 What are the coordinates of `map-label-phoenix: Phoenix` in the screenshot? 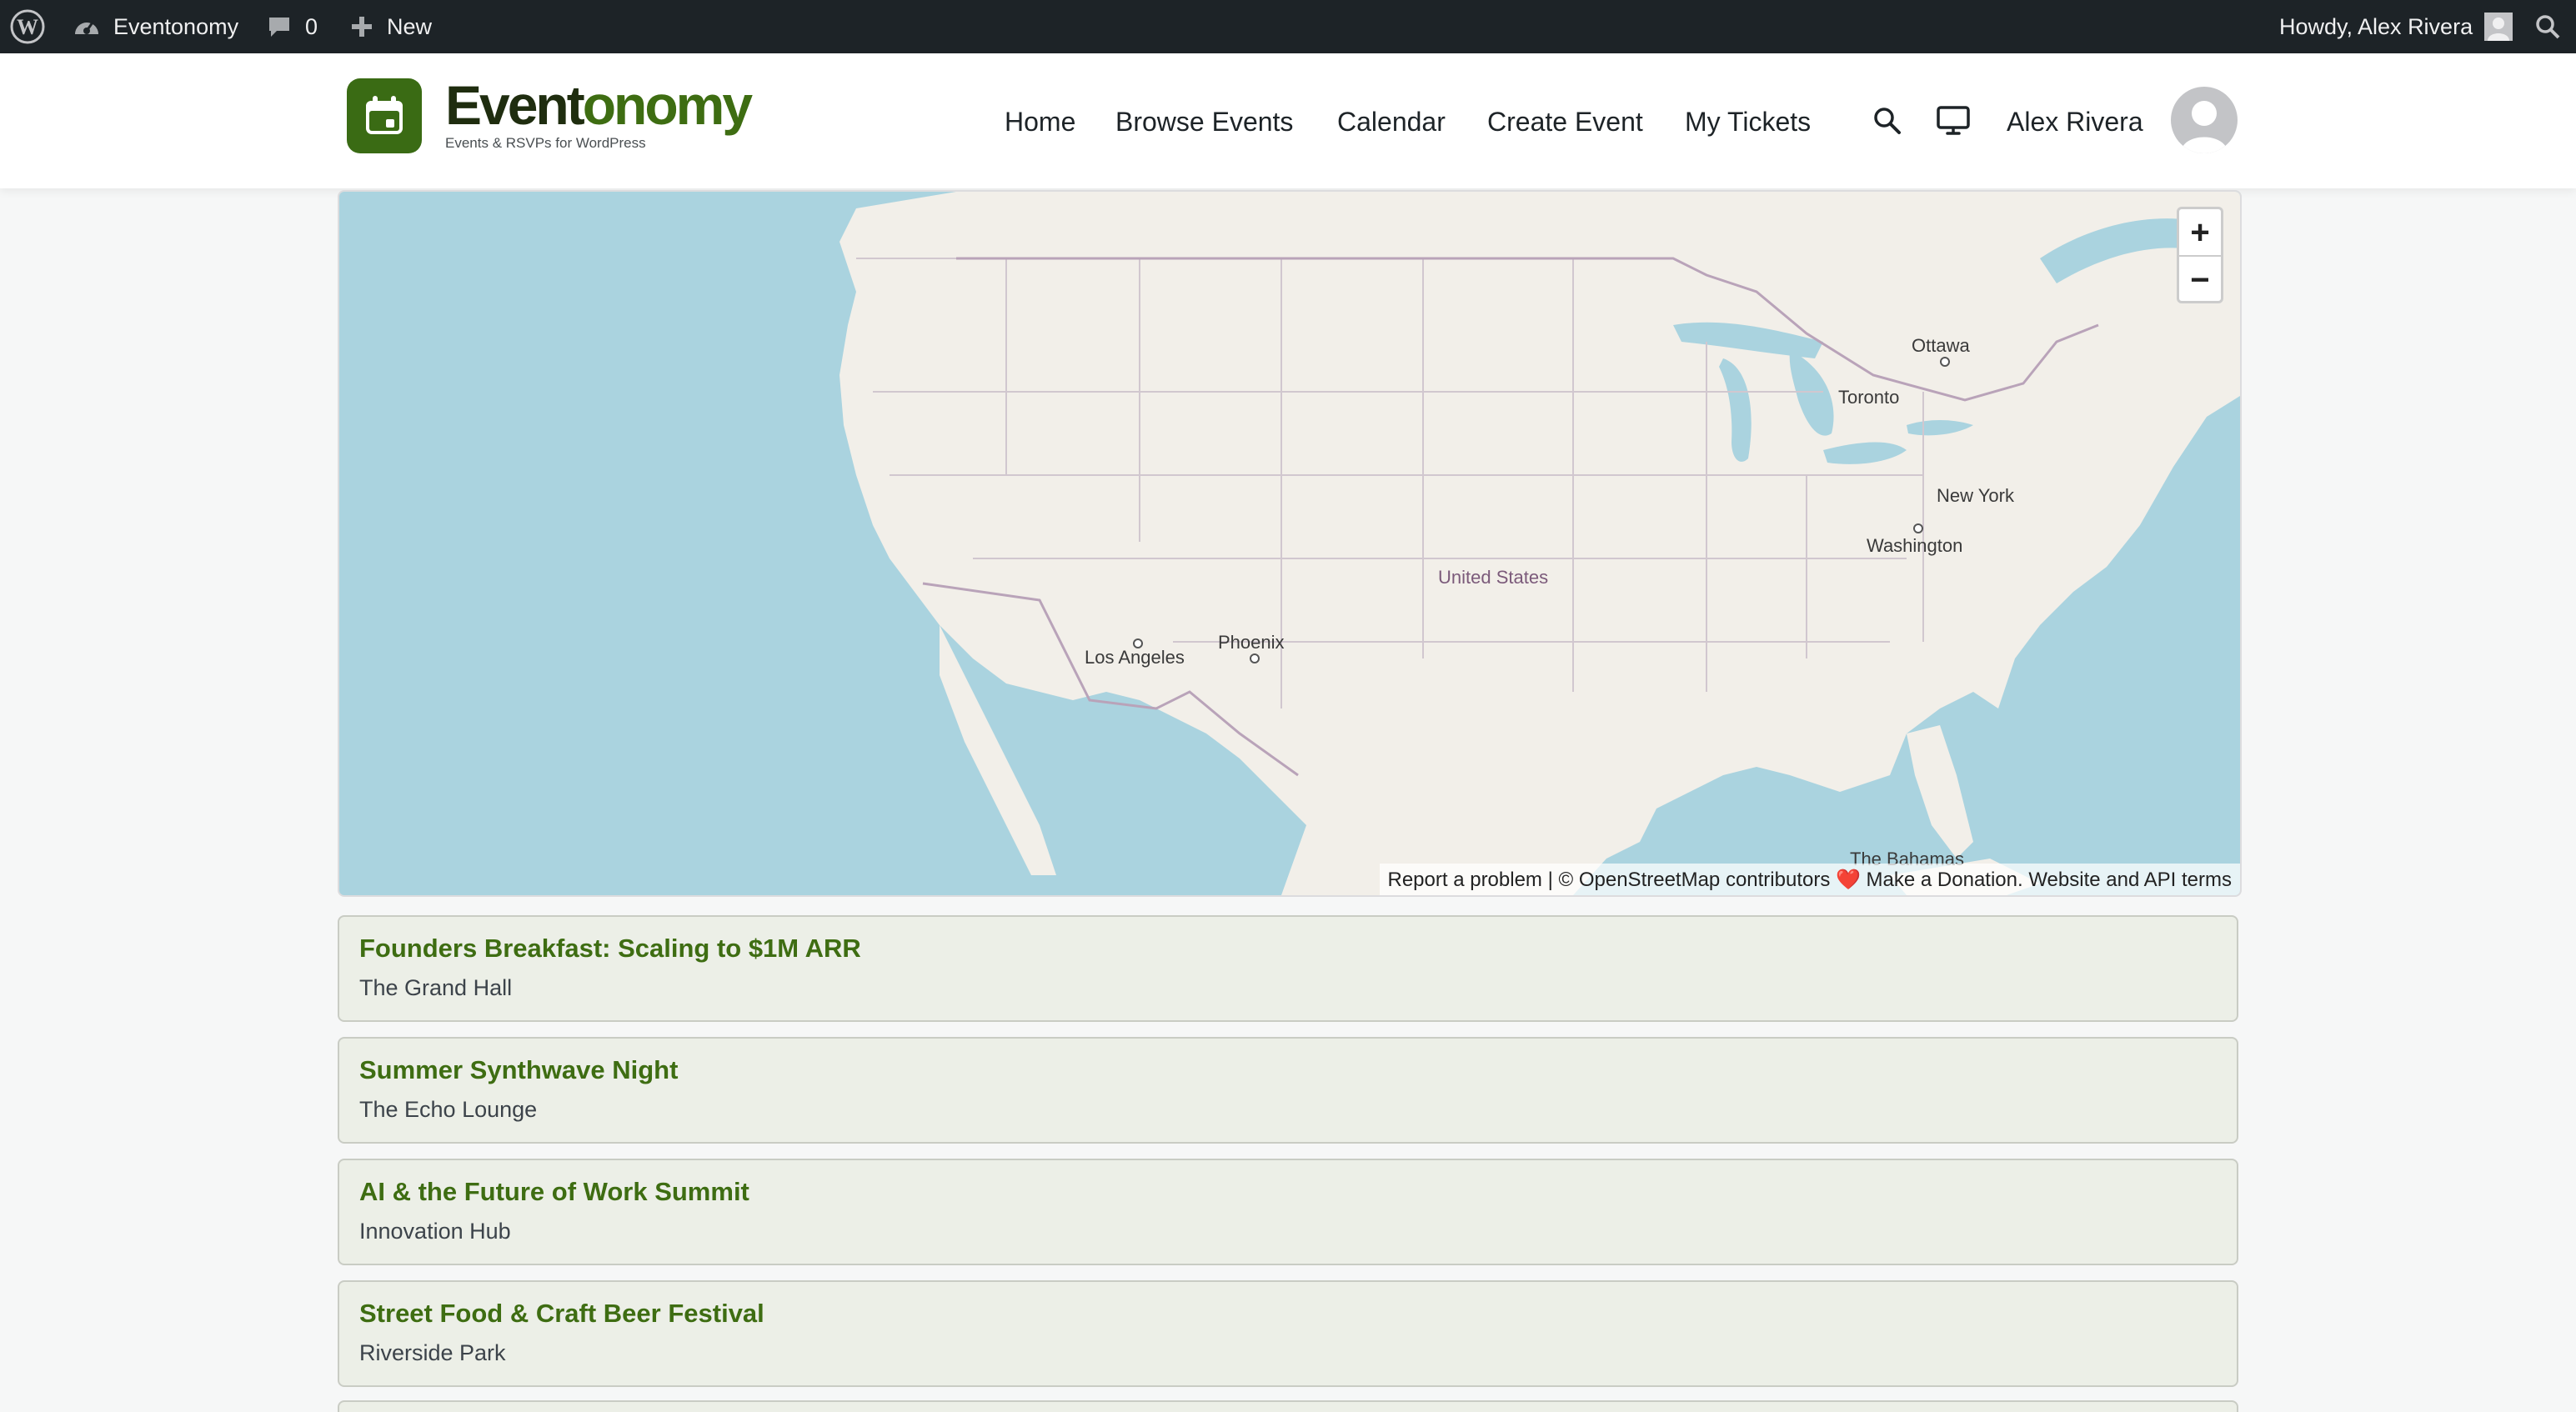 It's located at (1251, 642).